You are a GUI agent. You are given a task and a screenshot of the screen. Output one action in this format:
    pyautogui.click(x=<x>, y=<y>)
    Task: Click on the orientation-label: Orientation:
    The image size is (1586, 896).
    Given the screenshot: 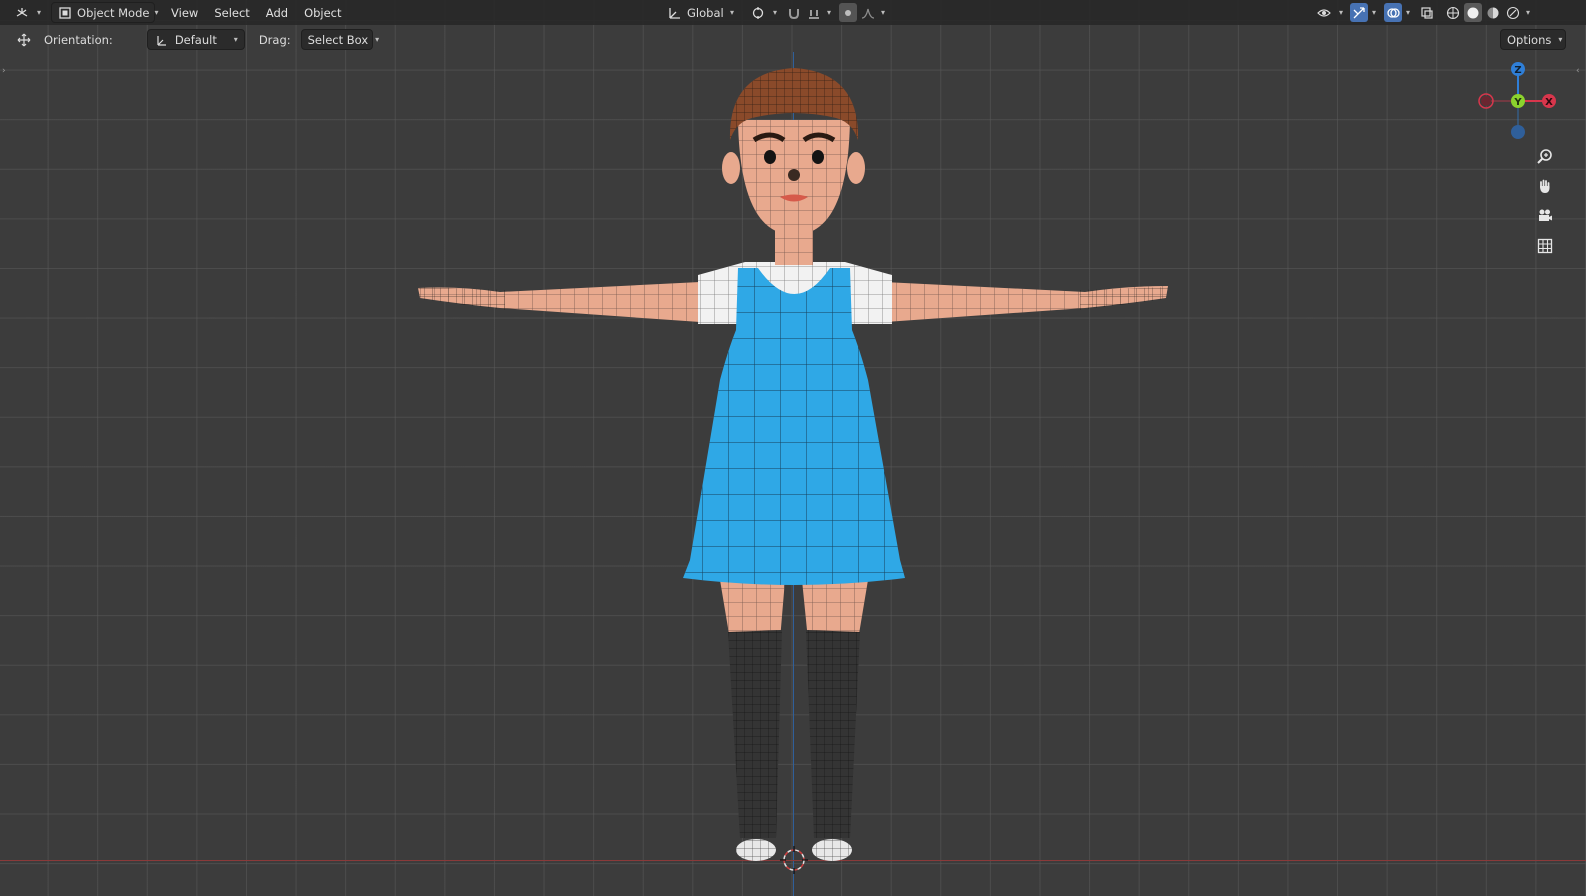 What is the action you would take?
    pyautogui.click(x=78, y=39)
    